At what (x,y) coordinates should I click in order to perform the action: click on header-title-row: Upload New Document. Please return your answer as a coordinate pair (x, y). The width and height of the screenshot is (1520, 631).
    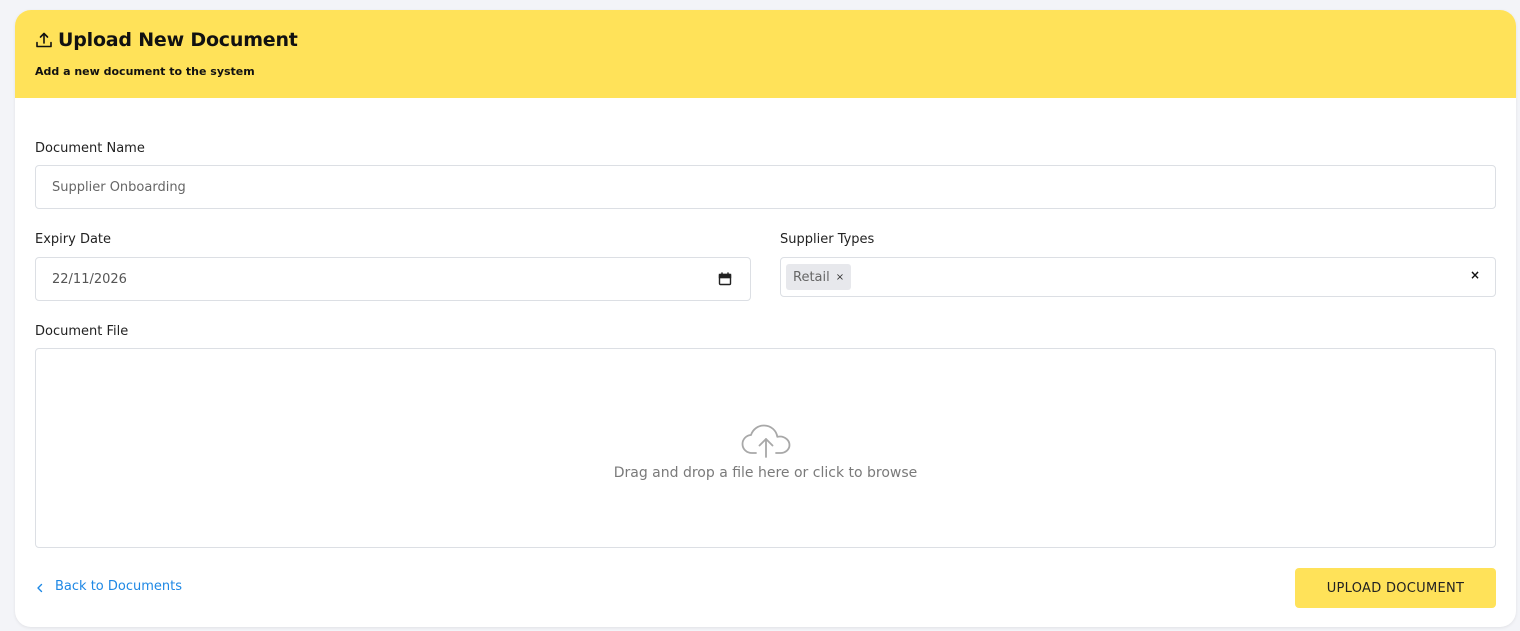
    Looking at the image, I should click on (765, 40).